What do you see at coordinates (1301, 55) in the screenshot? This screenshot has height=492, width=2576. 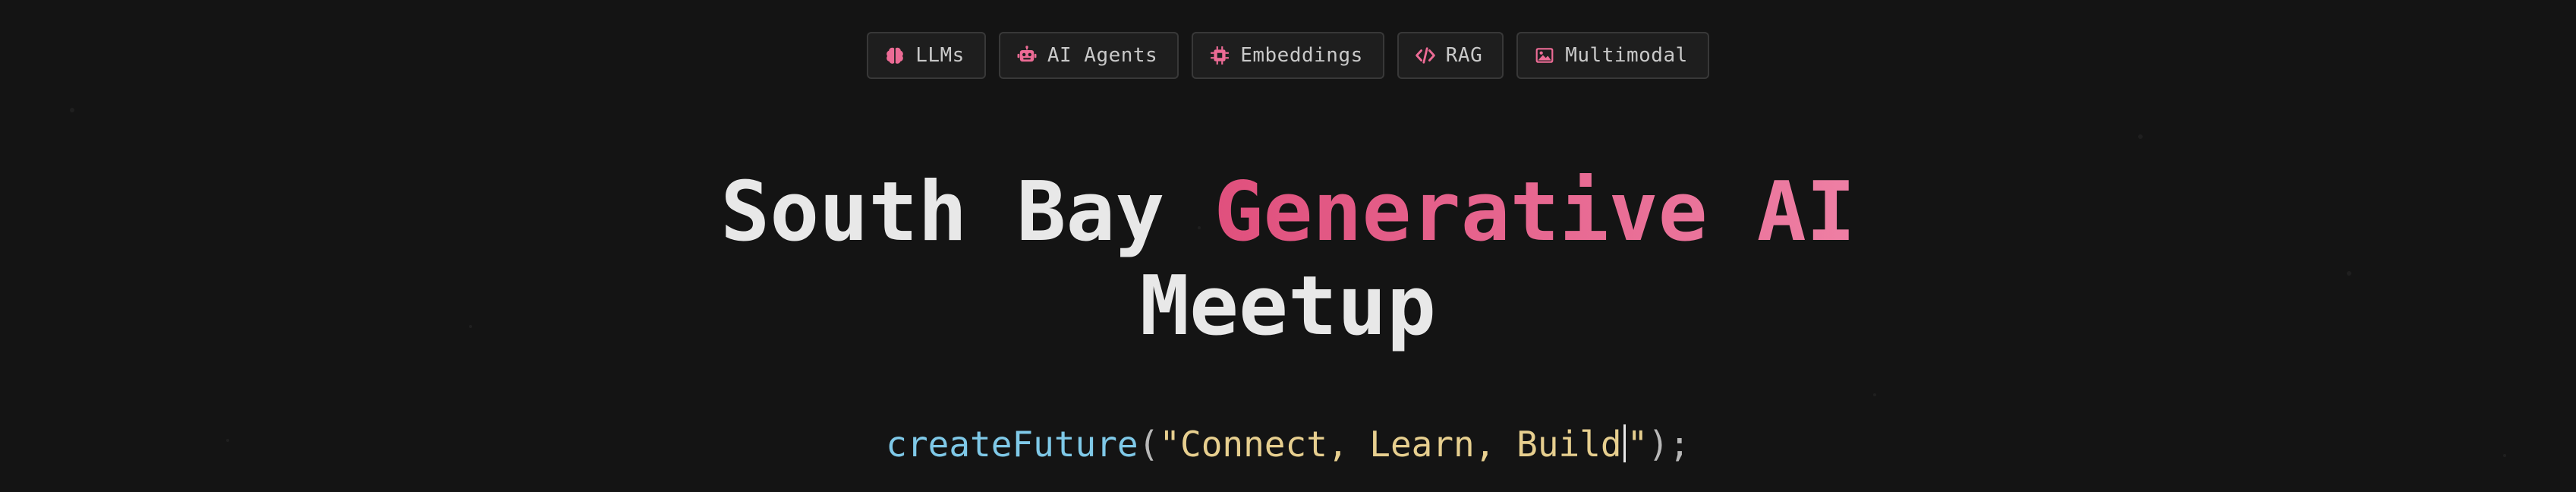 I see `tag-label: Embeddings` at bounding box center [1301, 55].